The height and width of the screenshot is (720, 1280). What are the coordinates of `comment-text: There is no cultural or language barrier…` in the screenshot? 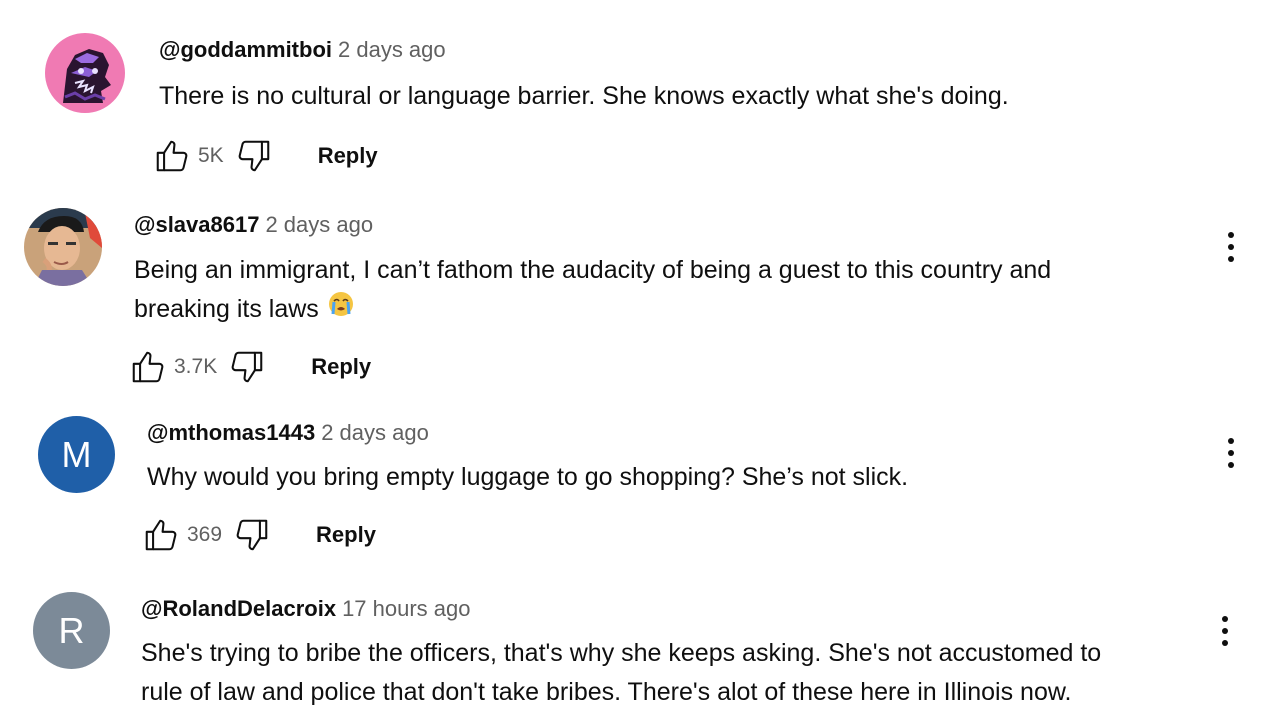 It's located at (584, 96).